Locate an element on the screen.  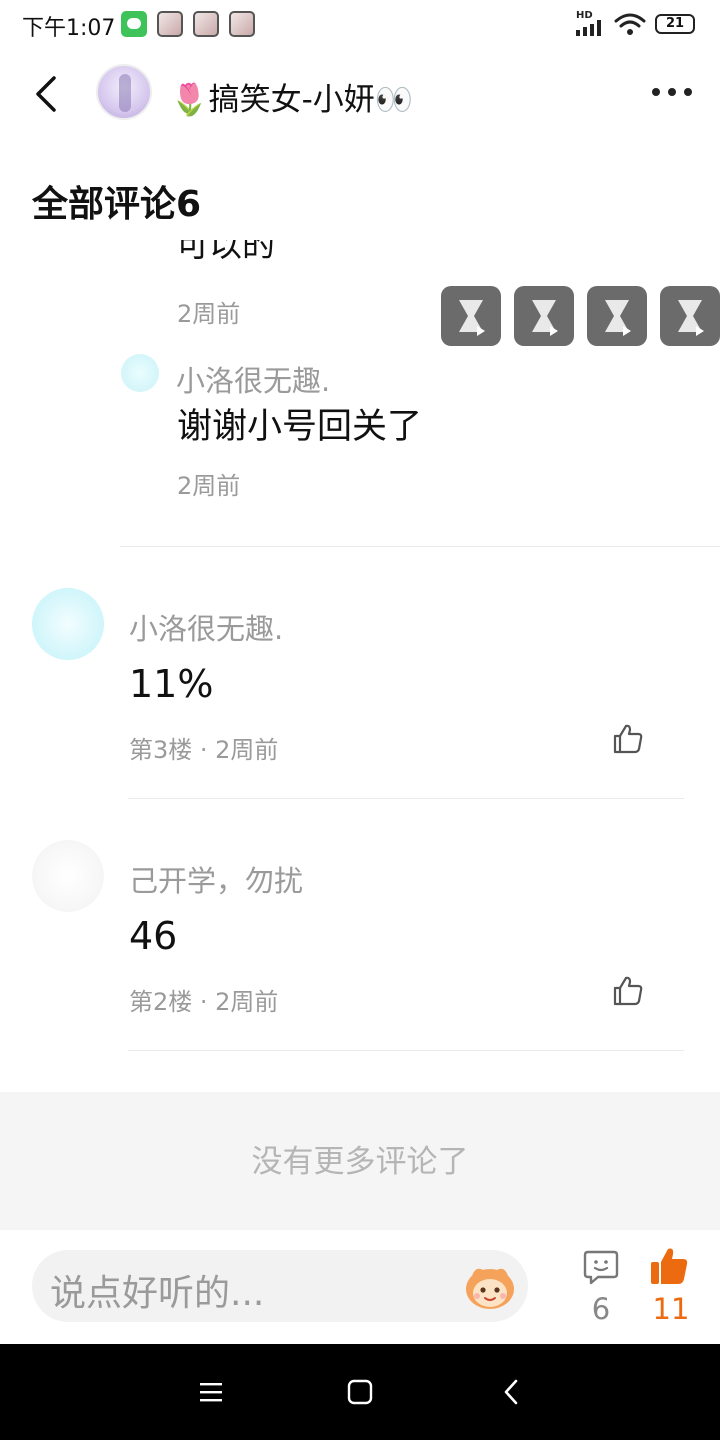
comment-icon is located at coordinates (601, 1267).